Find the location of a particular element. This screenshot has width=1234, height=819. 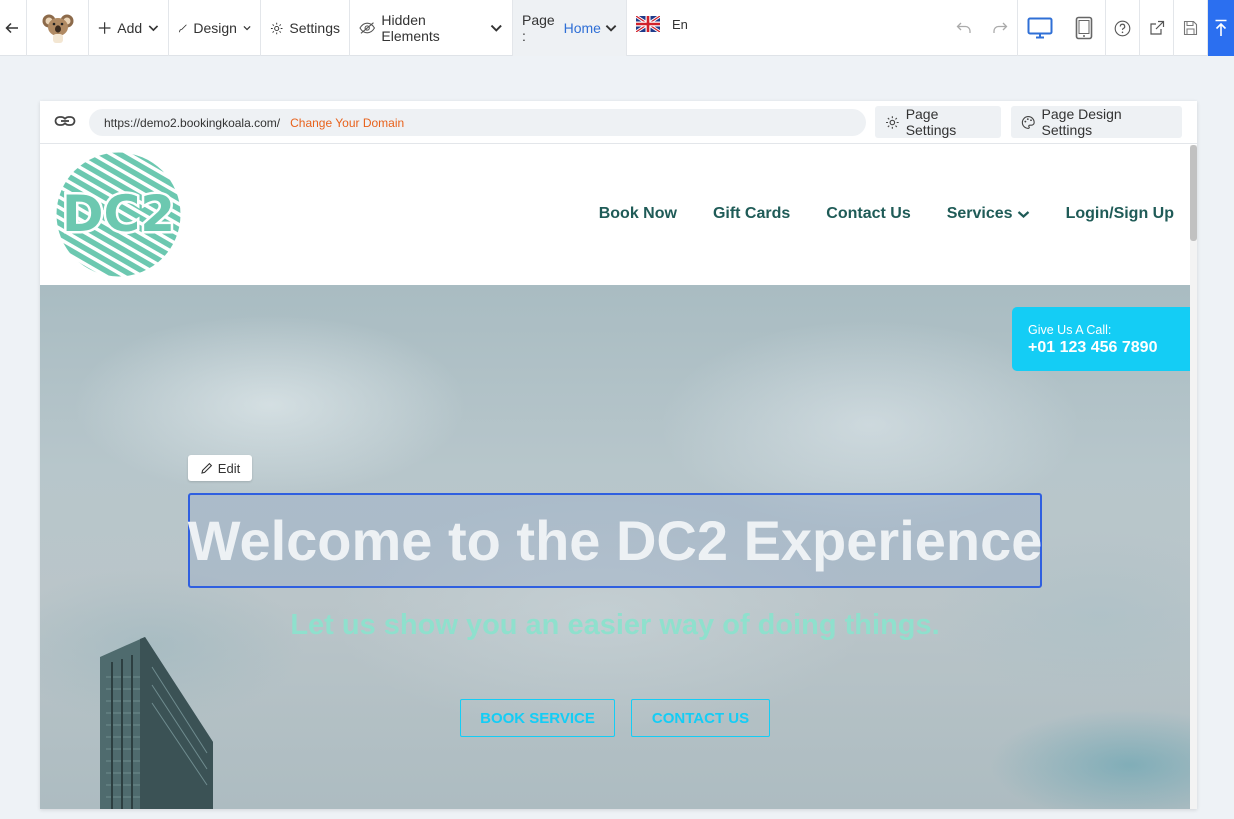

add-menu: Add is located at coordinates (129, 28).